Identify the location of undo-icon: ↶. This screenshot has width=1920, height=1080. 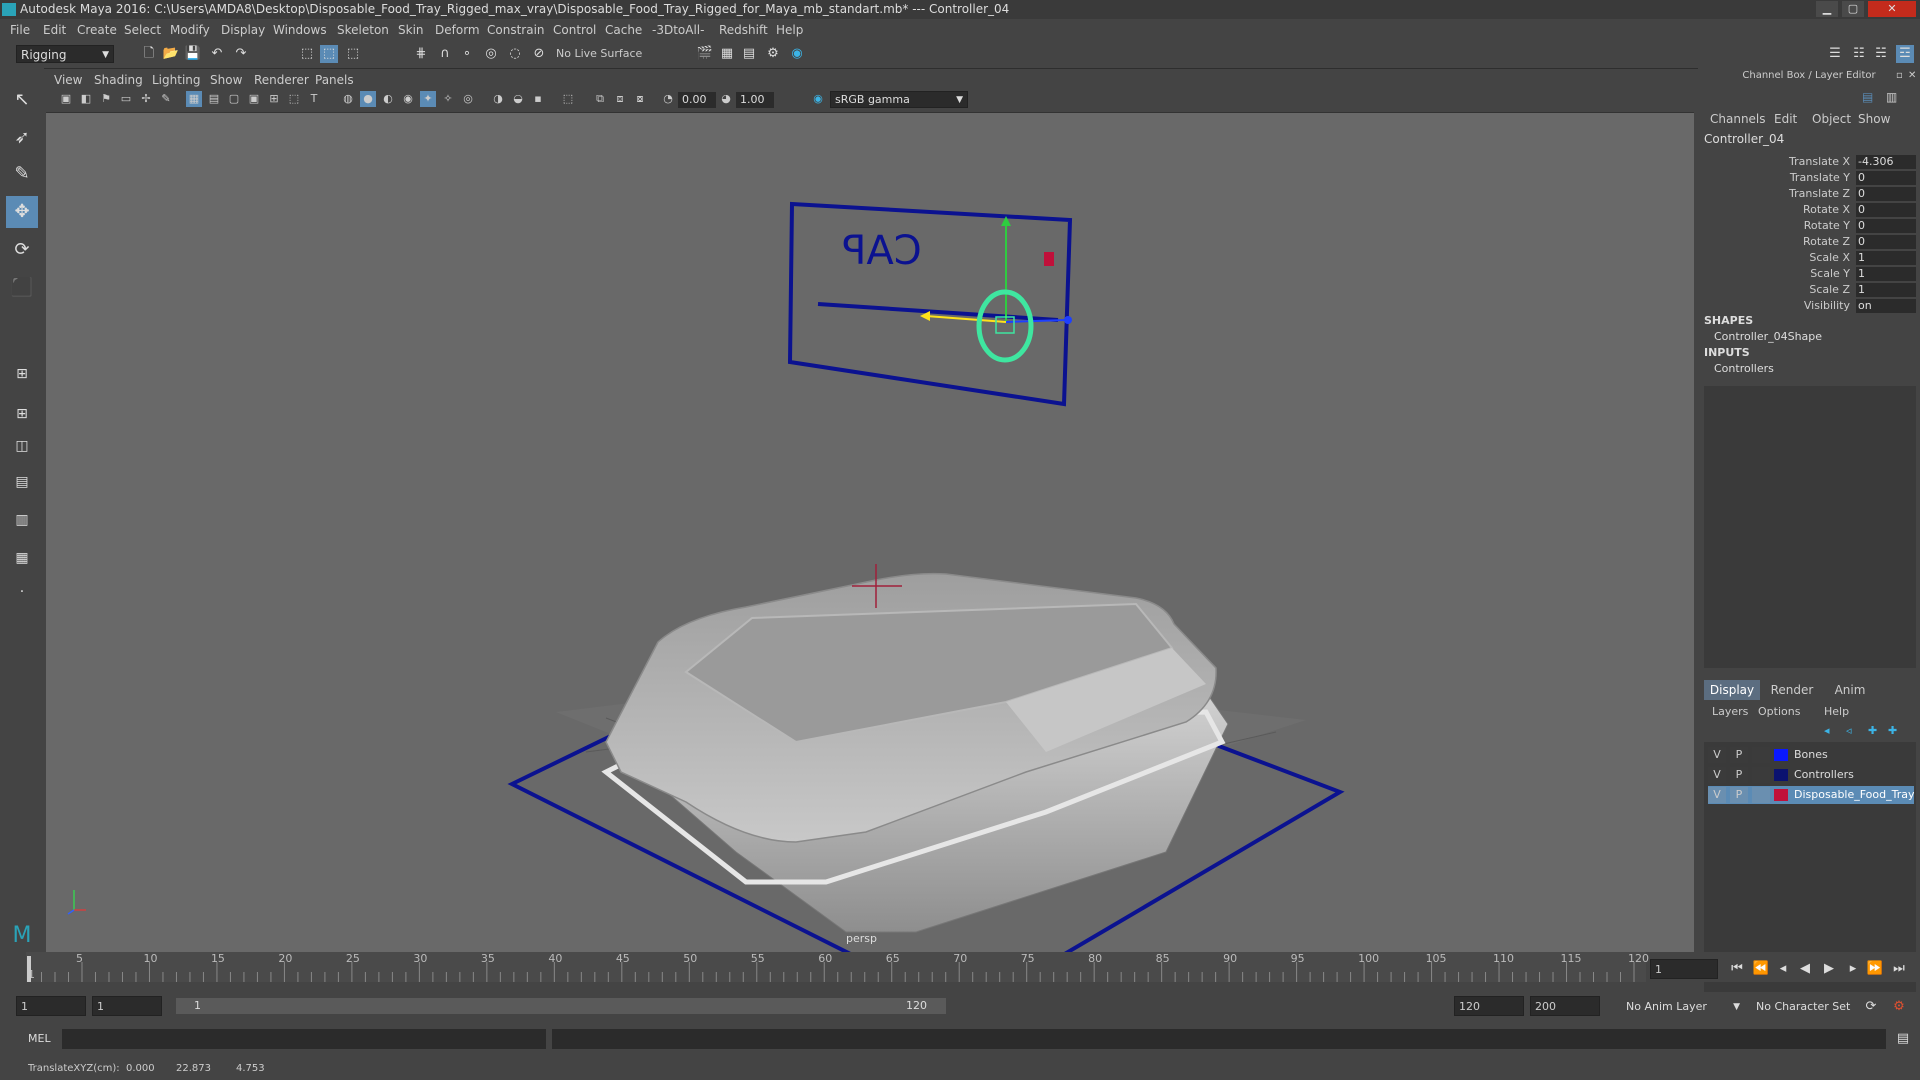
(217, 54).